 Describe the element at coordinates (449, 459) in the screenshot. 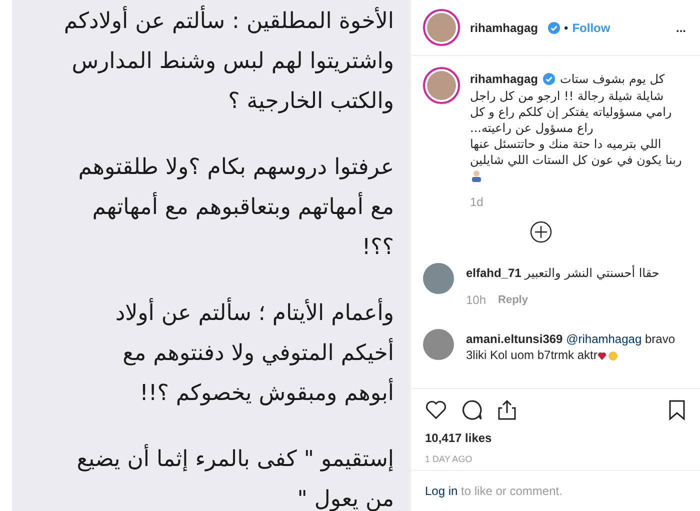

I see `post-date: 1 DAY AGO` at that location.